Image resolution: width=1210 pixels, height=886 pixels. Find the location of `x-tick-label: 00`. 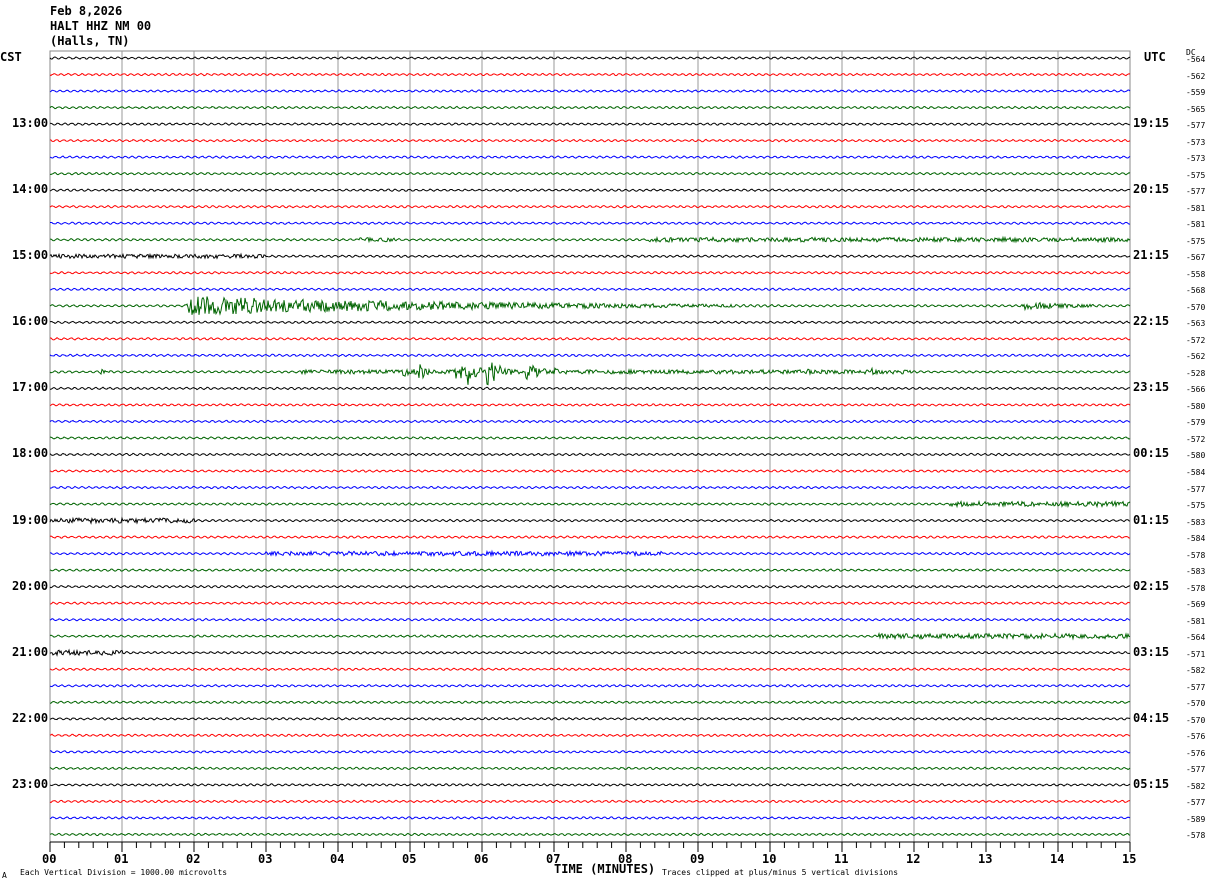

x-tick-label: 00 is located at coordinates (49, 859).